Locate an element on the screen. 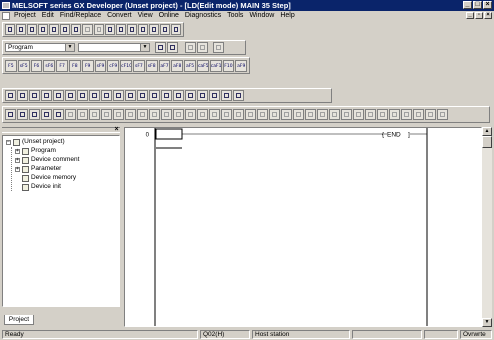 This screenshot has height=340, width=494. chevron-down-icon: ▼ is located at coordinates (144, 47).